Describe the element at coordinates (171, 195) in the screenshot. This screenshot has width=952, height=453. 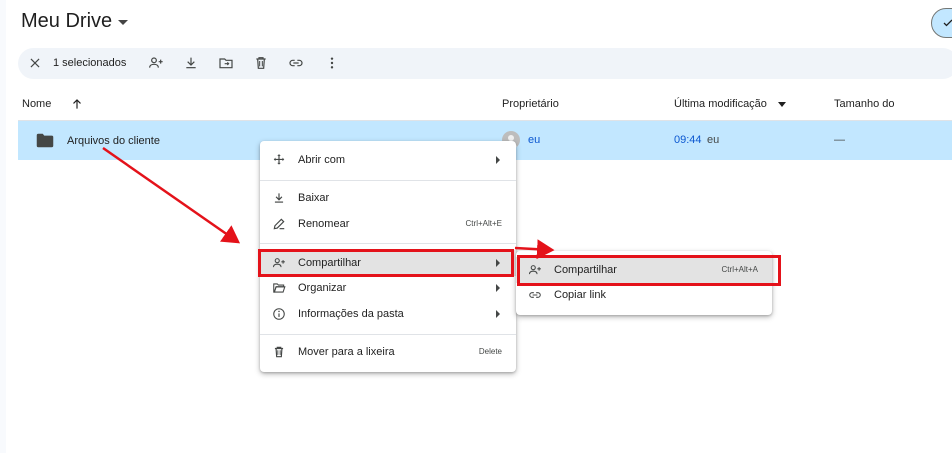
I see `annotation-arrow-to-menu` at that location.